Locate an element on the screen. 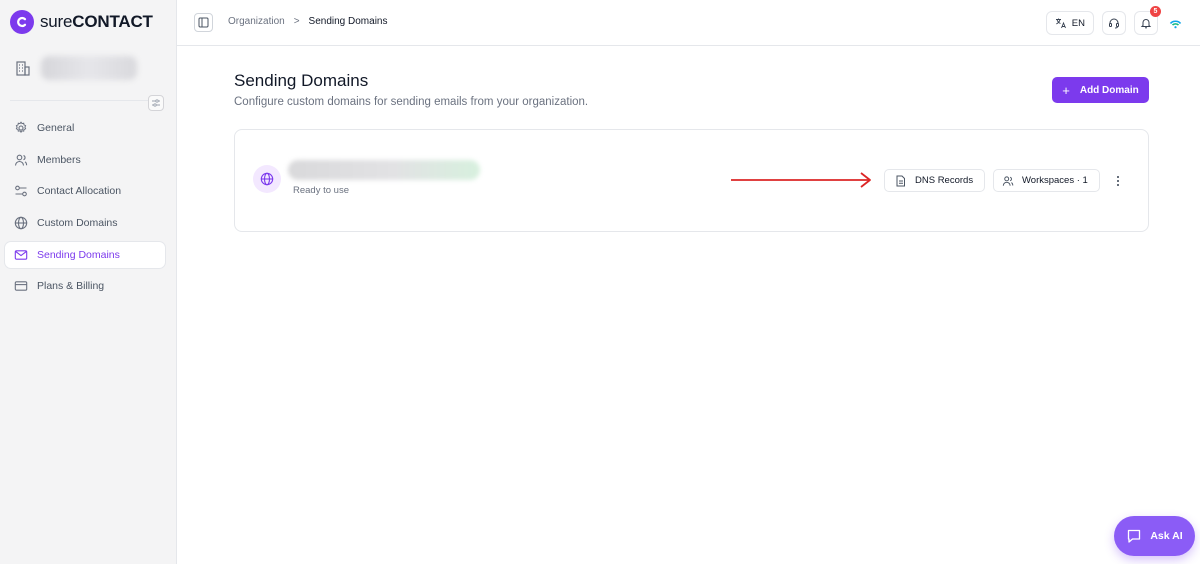 This screenshot has width=1200, height=564. sidebar-item-label: Custom Domains is located at coordinates (77, 223).